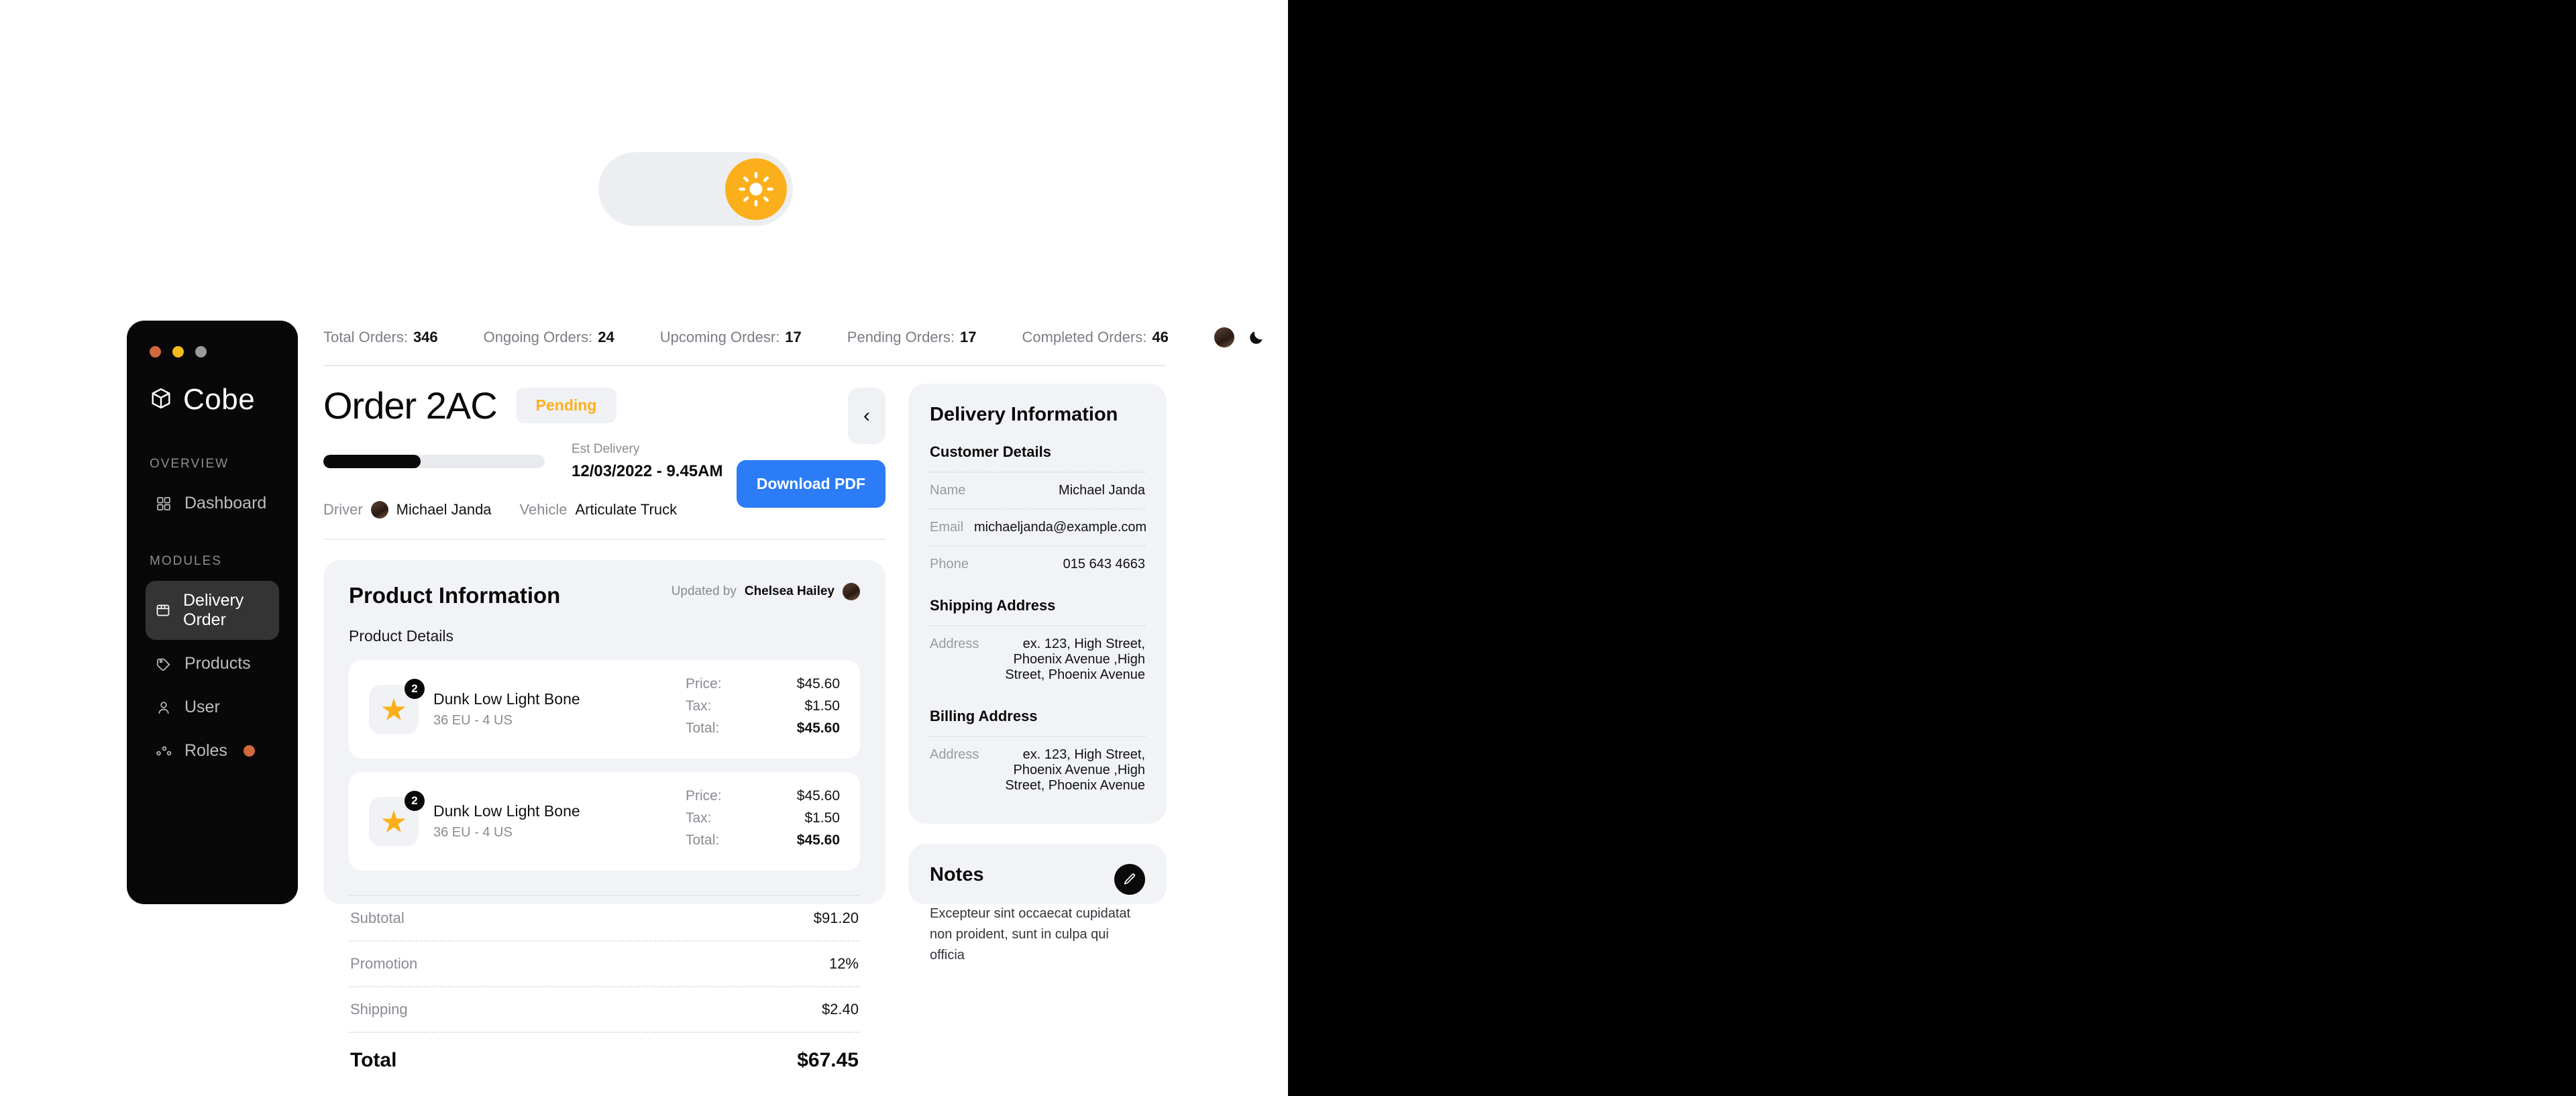 The width and height of the screenshot is (2576, 1096). Describe the element at coordinates (161, 400) in the screenshot. I see `cube-icon` at that location.